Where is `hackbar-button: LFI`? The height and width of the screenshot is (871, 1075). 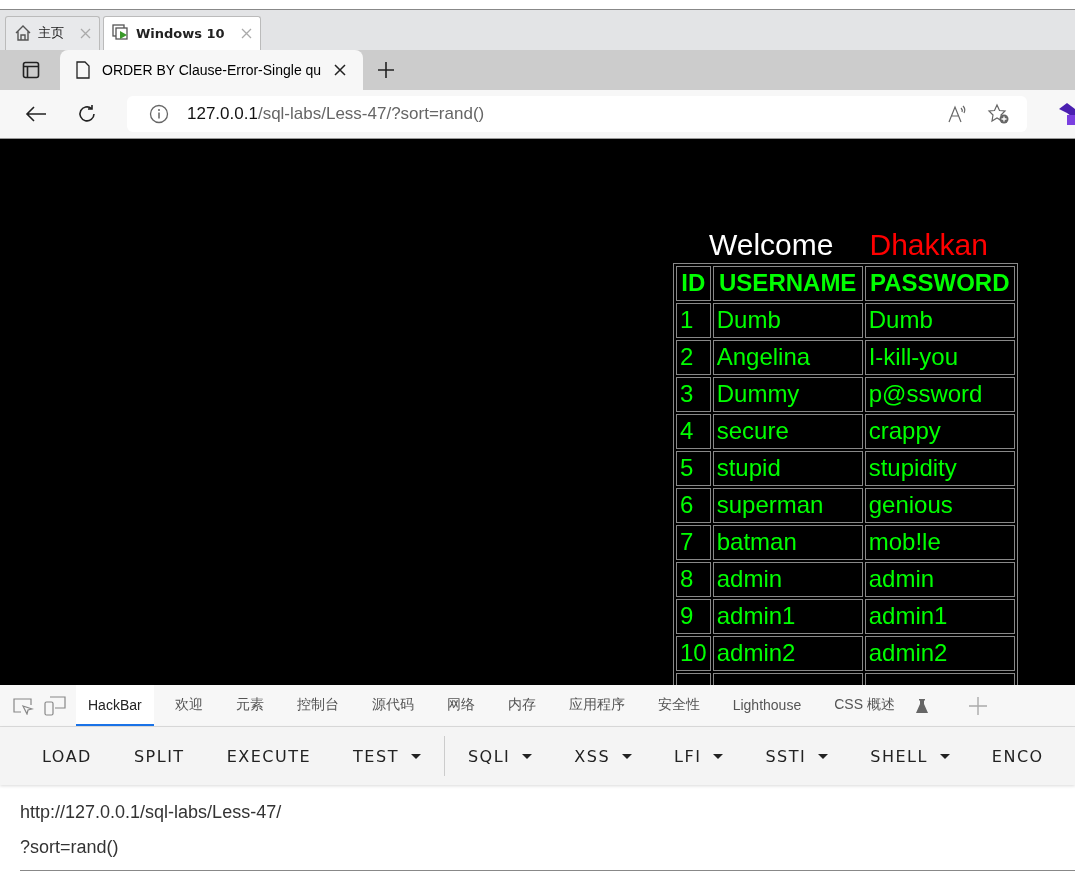 hackbar-button: LFI is located at coordinates (699, 756).